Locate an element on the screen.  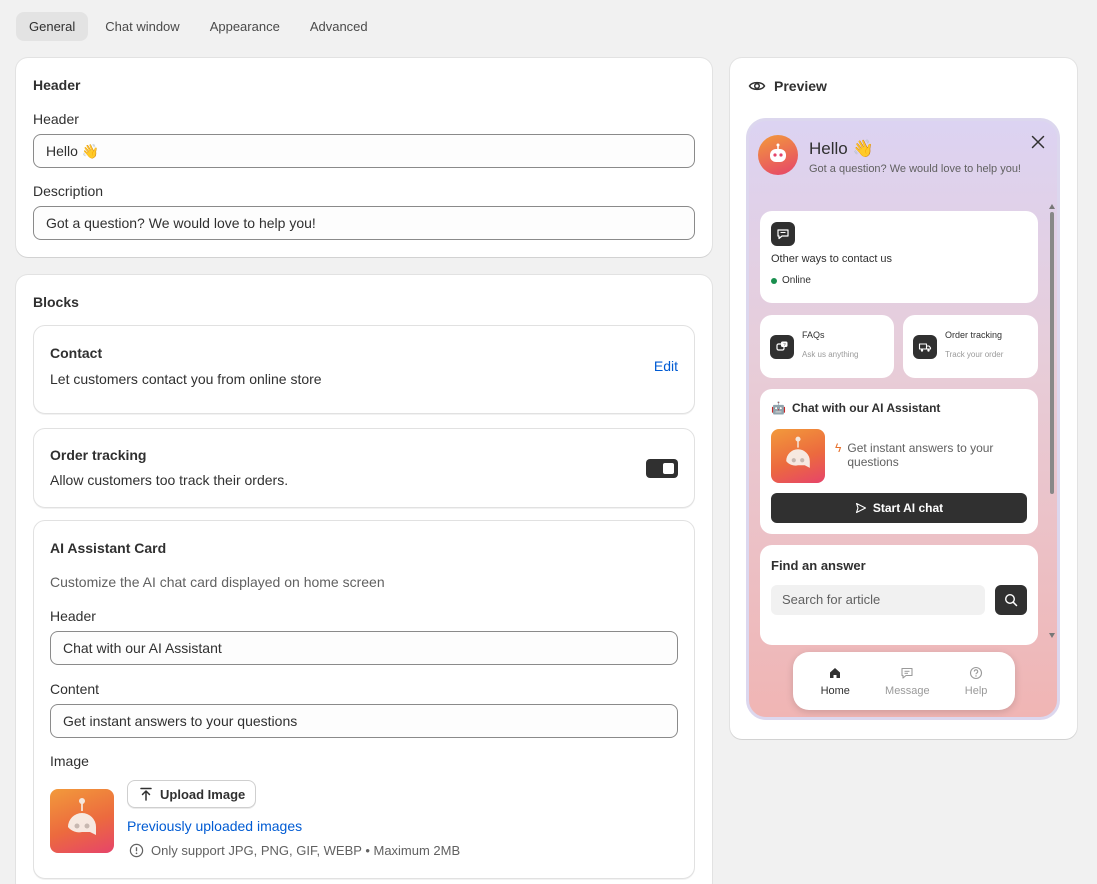
faq-icon: ? is located at coordinates (782, 347).